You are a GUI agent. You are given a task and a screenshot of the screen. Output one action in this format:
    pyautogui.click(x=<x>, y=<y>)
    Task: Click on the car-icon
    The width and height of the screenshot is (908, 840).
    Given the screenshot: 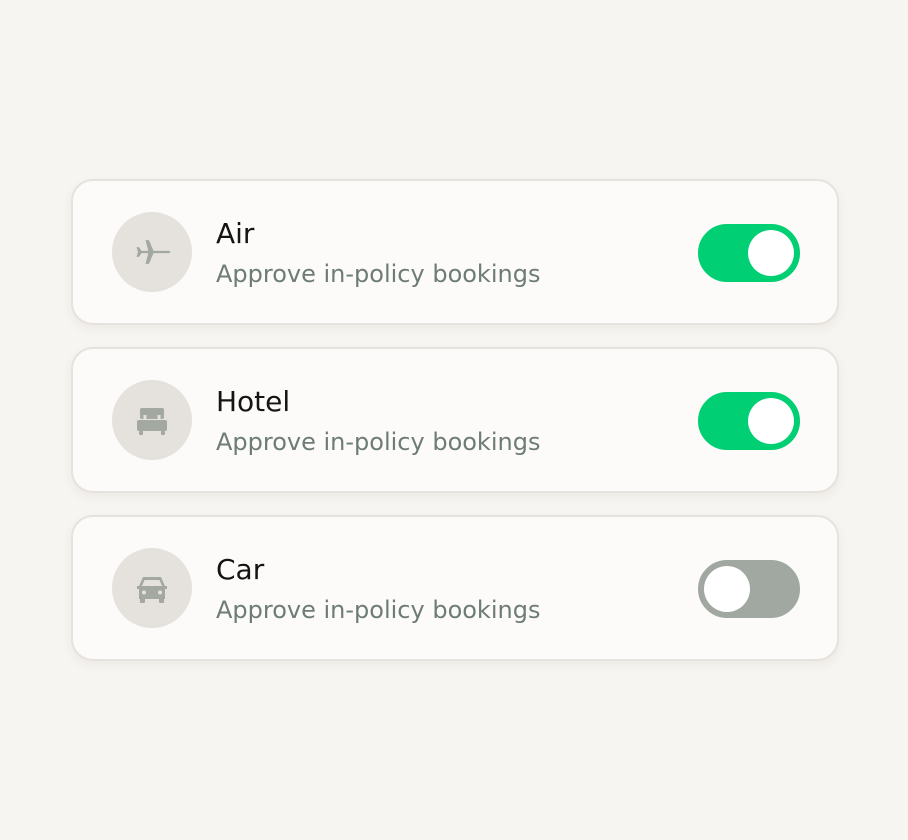 What is the action you would take?
    pyautogui.click(x=152, y=590)
    